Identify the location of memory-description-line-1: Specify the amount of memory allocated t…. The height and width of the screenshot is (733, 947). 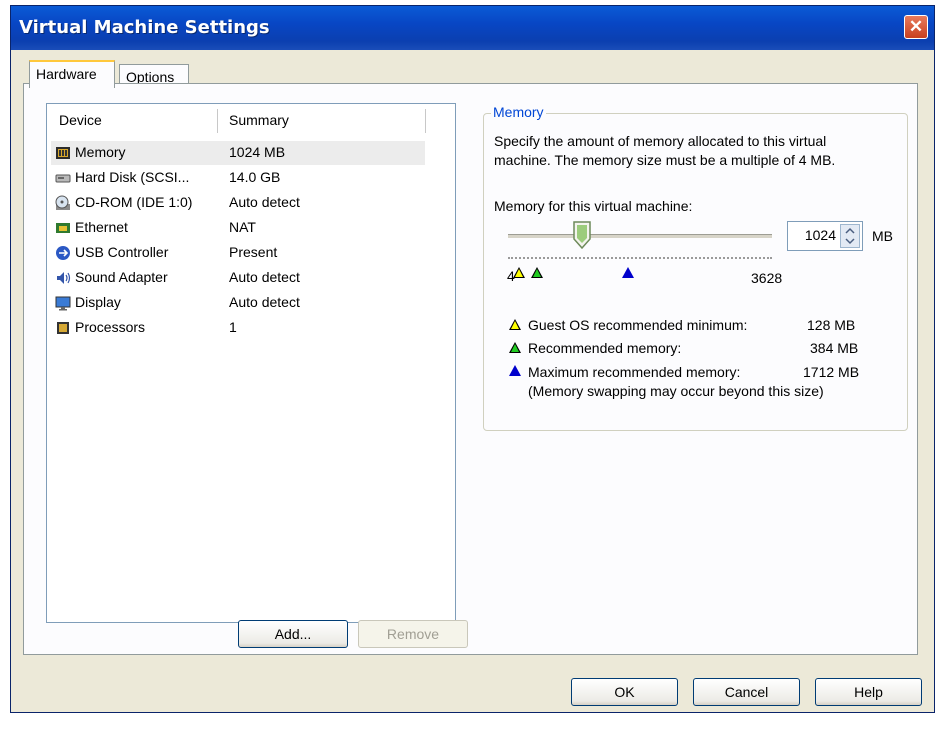
(660, 141).